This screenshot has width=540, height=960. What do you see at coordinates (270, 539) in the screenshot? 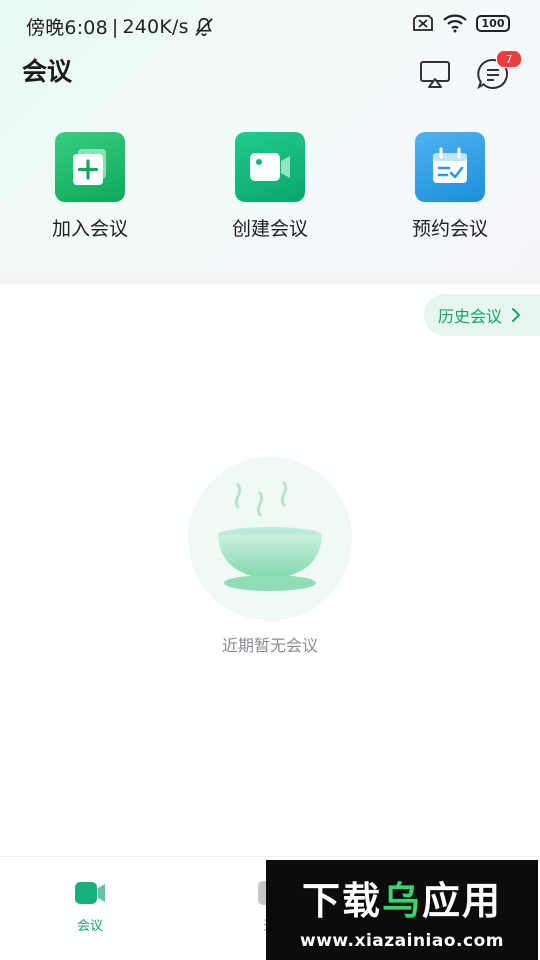
I see `empty-bowl-illustration` at bounding box center [270, 539].